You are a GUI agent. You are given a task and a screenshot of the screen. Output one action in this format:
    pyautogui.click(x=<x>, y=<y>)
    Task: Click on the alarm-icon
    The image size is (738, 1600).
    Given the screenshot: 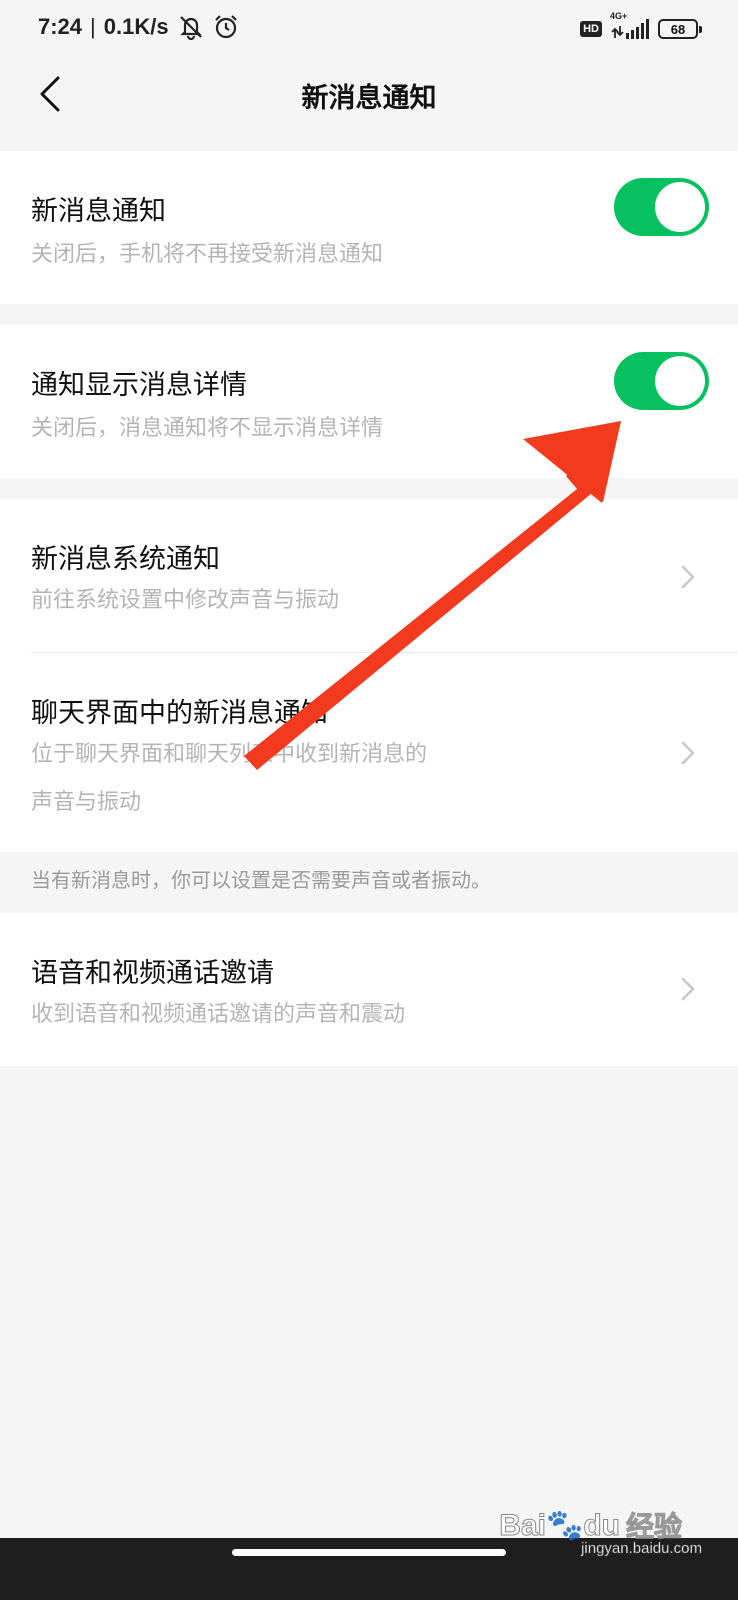 What is the action you would take?
    pyautogui.click(x=226, y=27)
    